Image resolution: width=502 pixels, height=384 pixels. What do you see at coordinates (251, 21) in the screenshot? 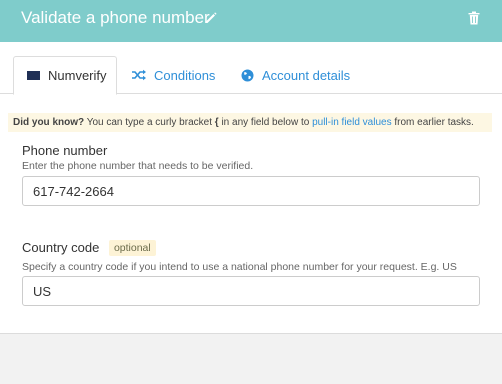
I see `task-header: Validate a phone number` at bounding box center [251, 21].